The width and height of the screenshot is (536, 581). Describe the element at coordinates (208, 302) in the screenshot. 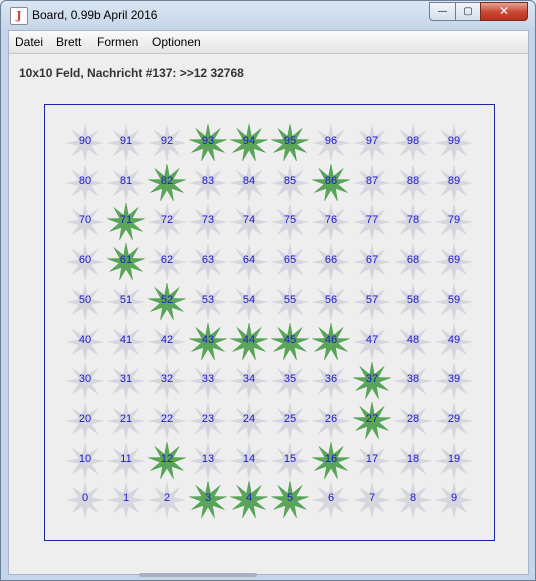

I see `board-cell-53: 53` at that location.